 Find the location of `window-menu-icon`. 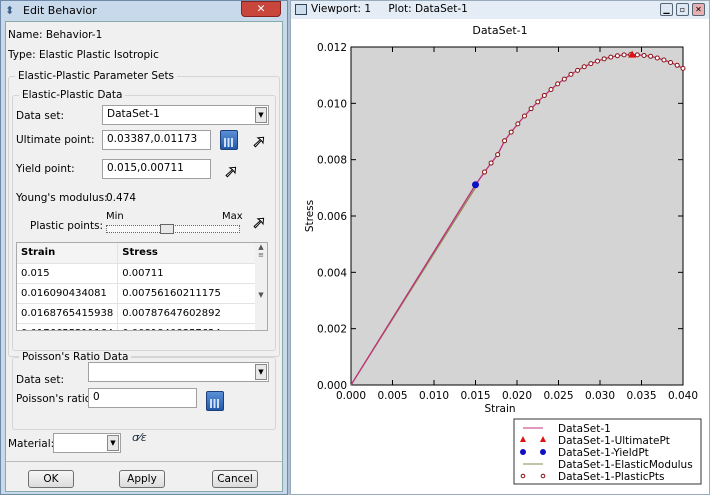

window-menu-icon is located at coordinates (301, 9).